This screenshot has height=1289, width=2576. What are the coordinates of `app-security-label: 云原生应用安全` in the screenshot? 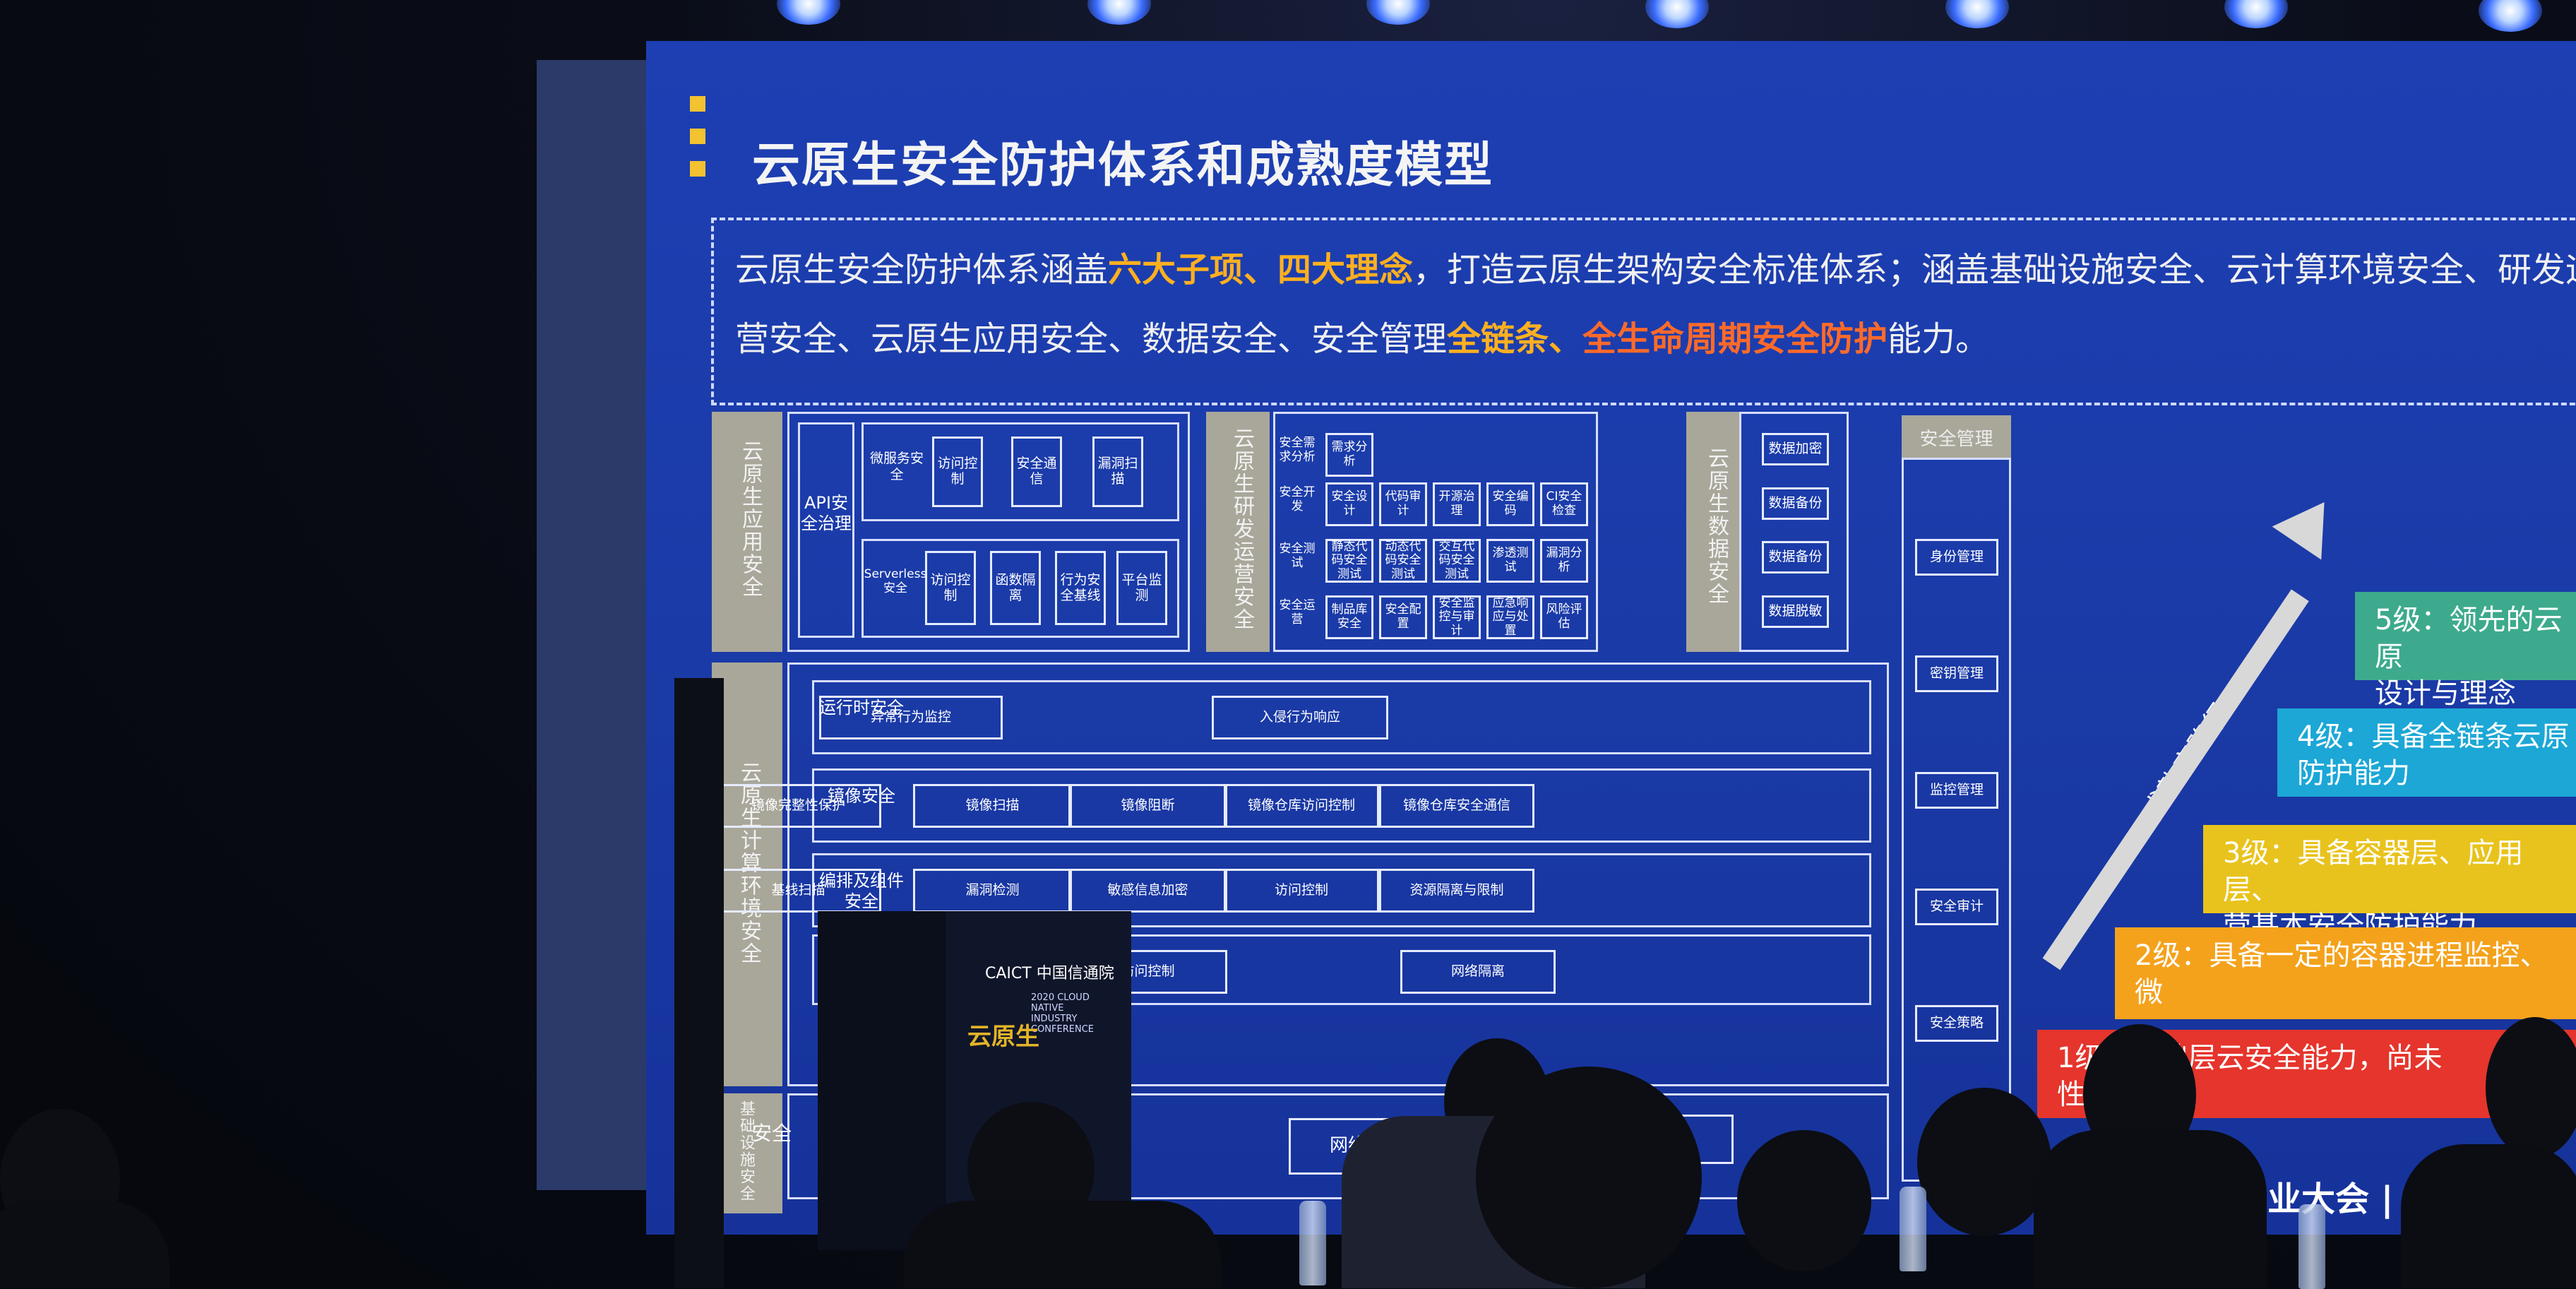 It's located at (750, 519).